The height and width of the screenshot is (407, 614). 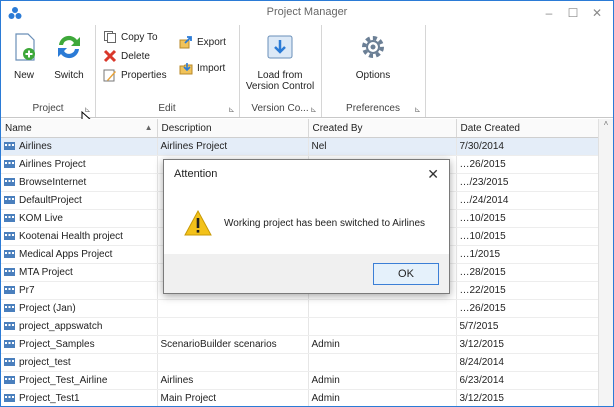 I want to click on options-label: Options, so click(x=373, y=75).